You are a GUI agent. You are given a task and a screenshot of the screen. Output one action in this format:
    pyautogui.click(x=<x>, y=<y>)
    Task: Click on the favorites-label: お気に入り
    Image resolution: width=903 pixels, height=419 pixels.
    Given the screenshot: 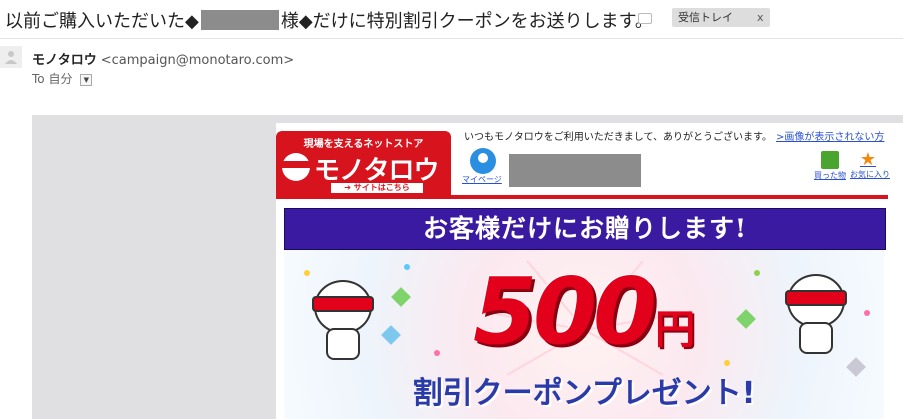 What is the action you would take?
    pyautogui.click(x=870, y=174)
    